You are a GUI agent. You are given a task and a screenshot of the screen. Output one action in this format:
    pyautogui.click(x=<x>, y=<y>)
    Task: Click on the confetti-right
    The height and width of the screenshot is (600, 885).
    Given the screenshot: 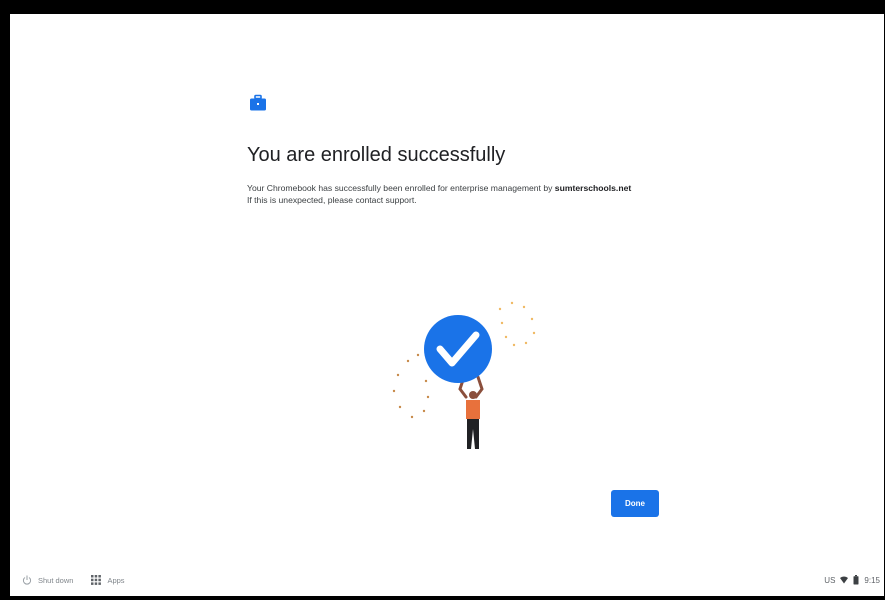 What is the action you would take?
    pyautogui.click(x=517, y=324)
    